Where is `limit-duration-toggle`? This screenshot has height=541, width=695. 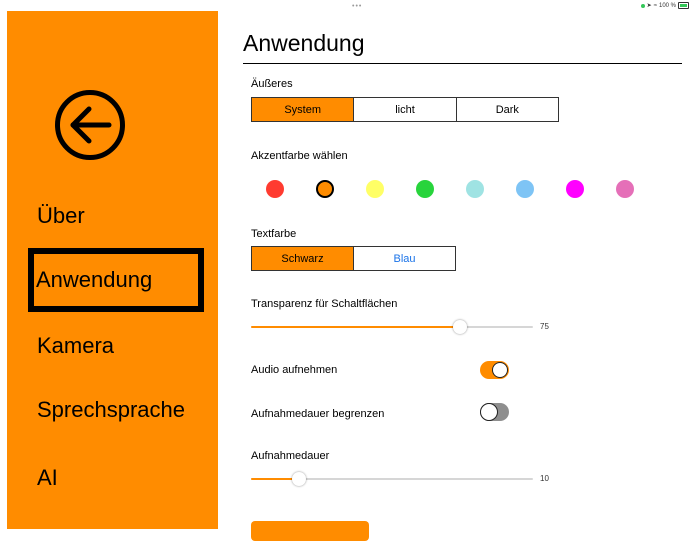
limit-duration-toggle is located at coordinates (494, 412).